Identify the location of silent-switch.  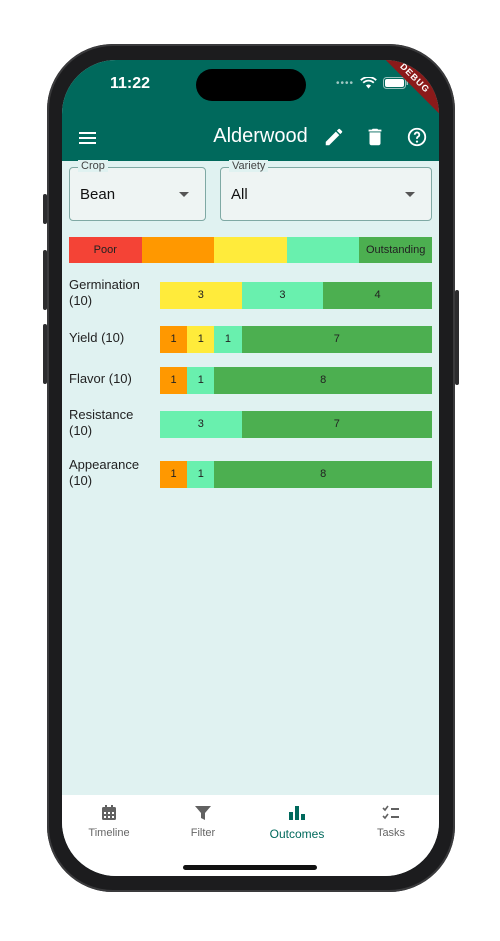
(45, 209).